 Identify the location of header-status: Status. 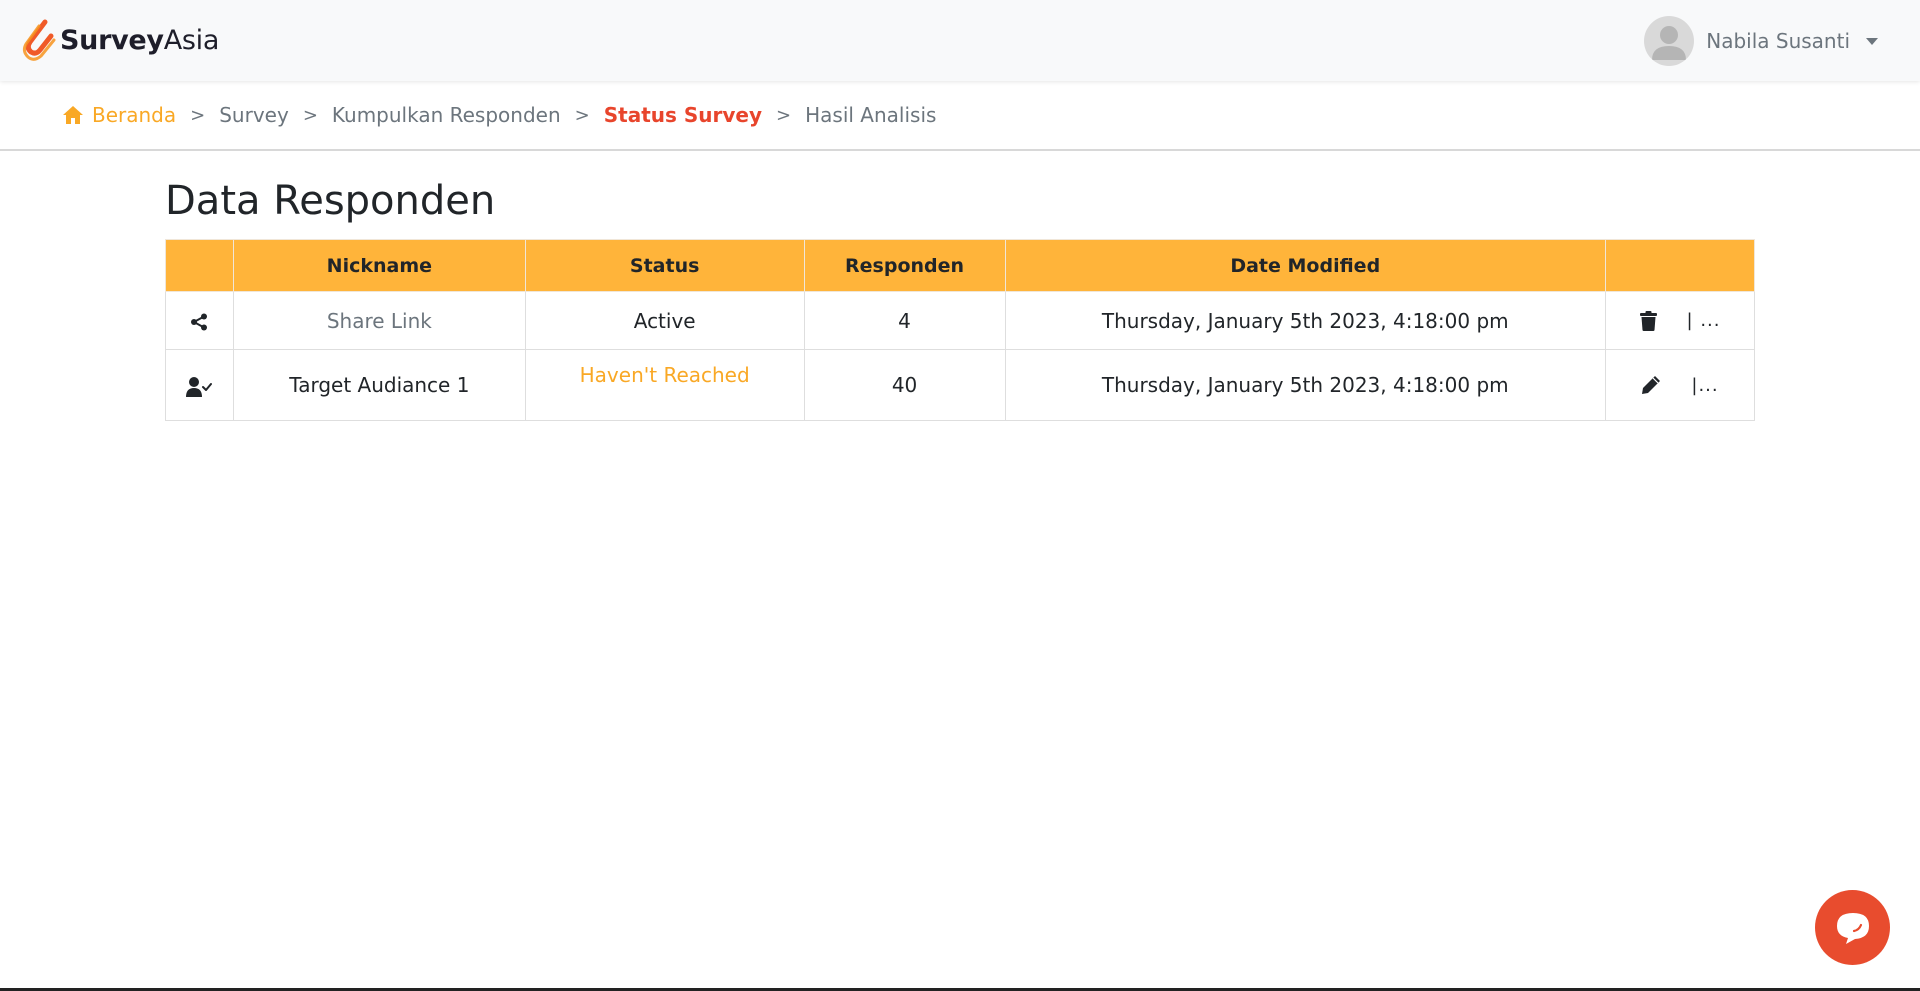
(664, 265).